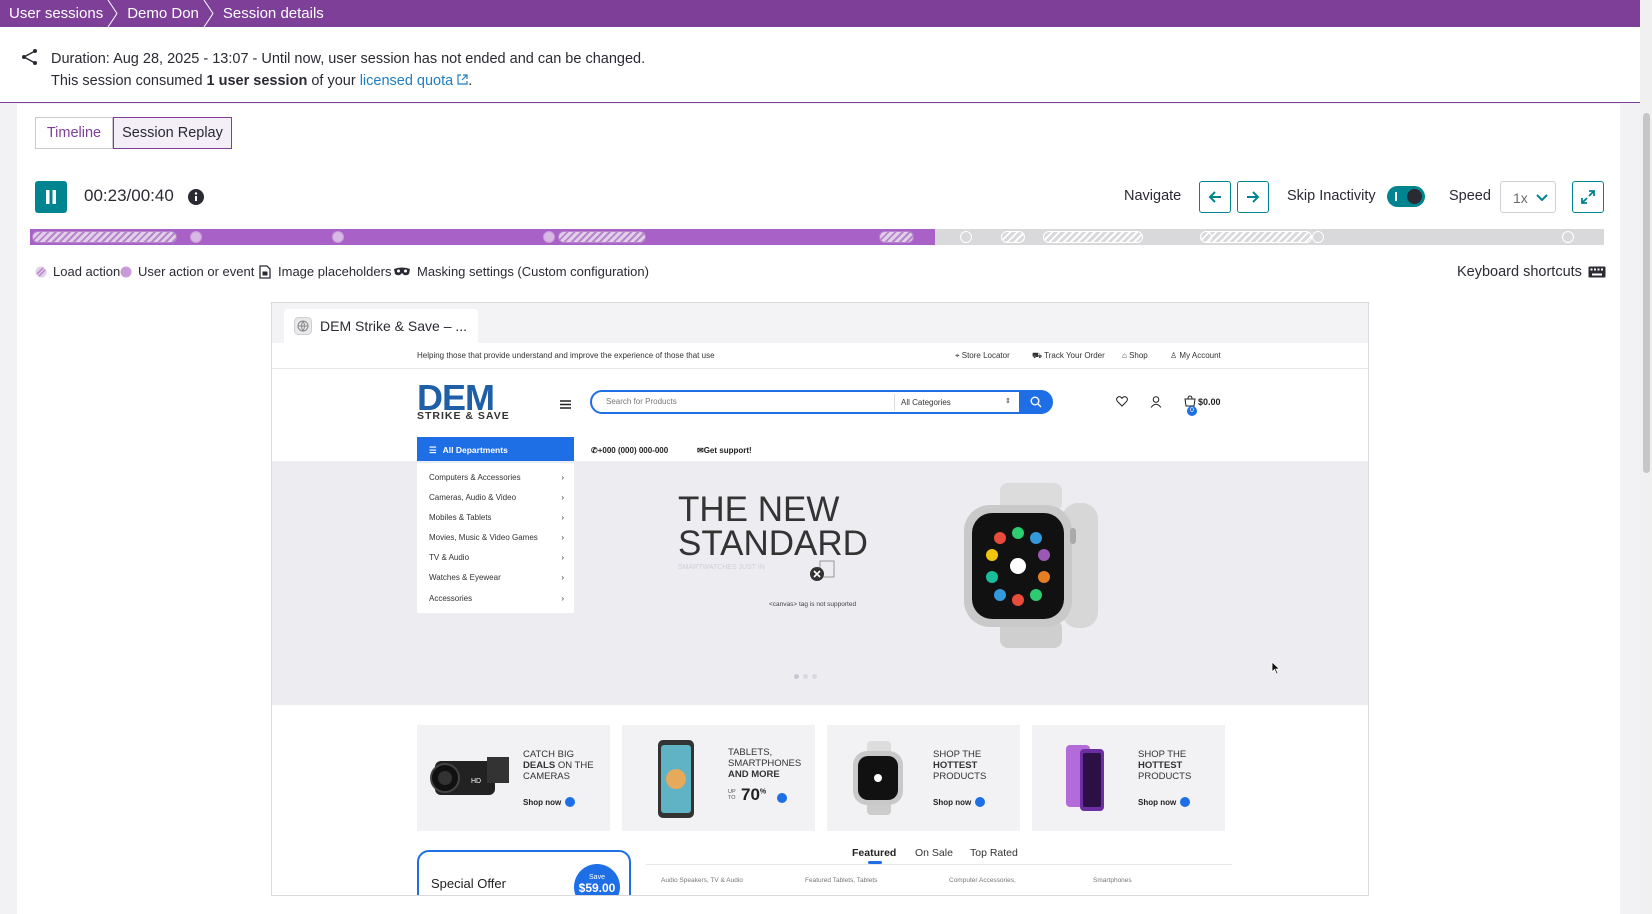 The height and width of the screenshot is (914, 1652). Describe the element at coordinates (1112, 880) in the screenshot. I see `product-category: Smartphones` at that location.